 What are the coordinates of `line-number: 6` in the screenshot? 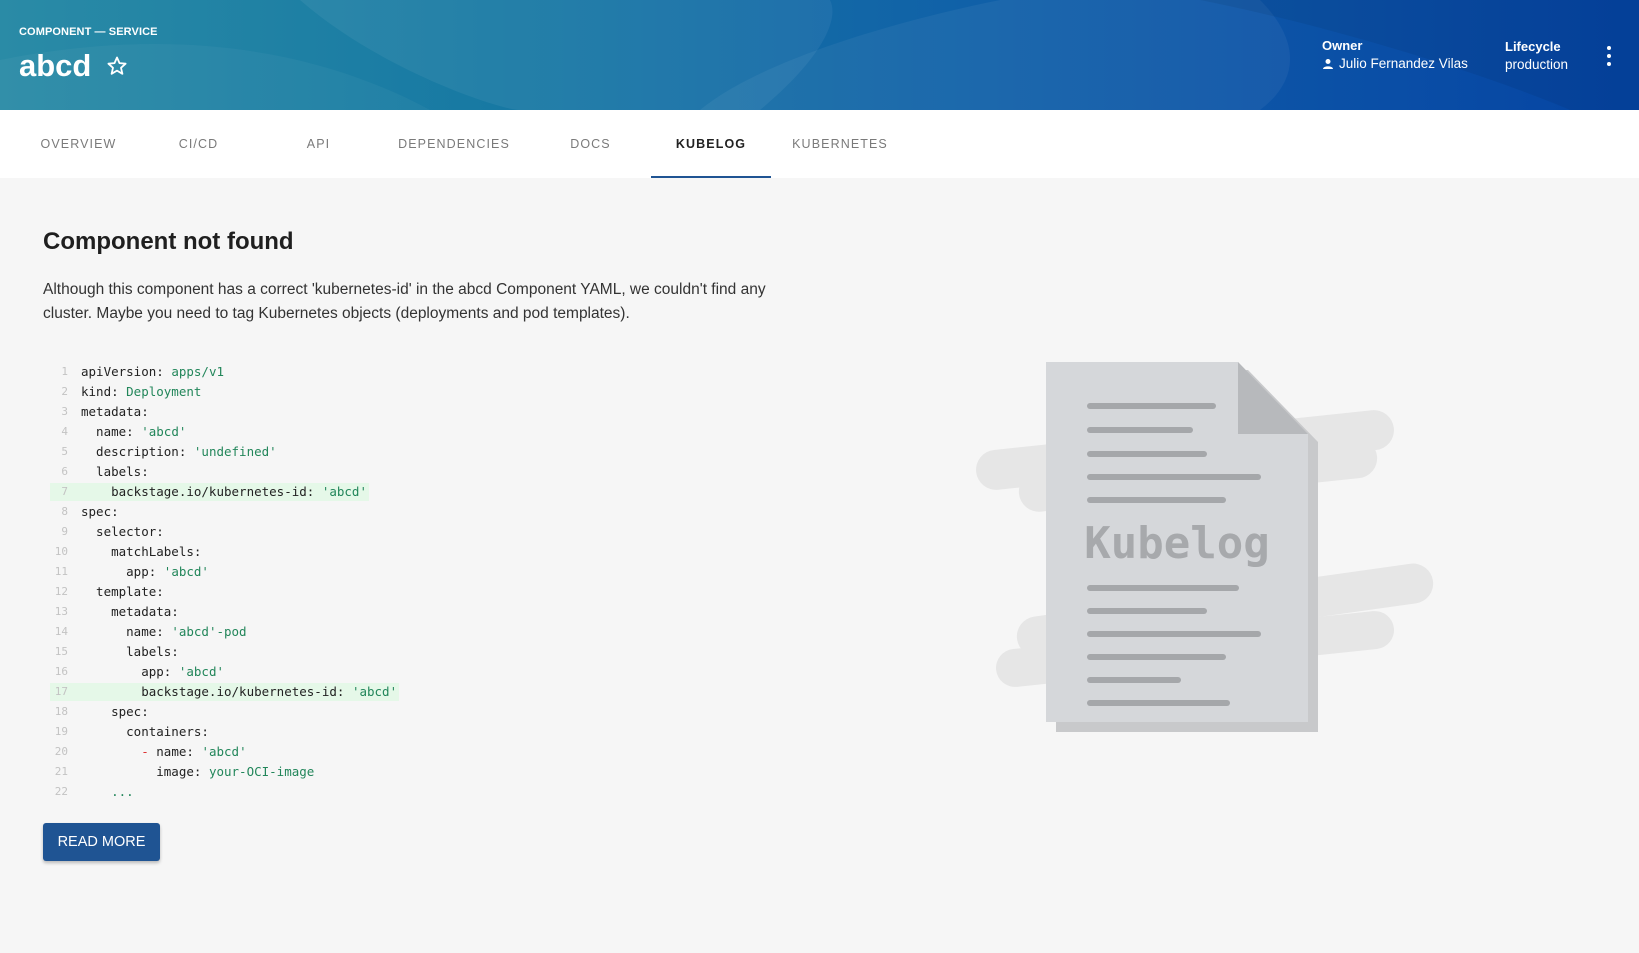 It's located at (64, 471).